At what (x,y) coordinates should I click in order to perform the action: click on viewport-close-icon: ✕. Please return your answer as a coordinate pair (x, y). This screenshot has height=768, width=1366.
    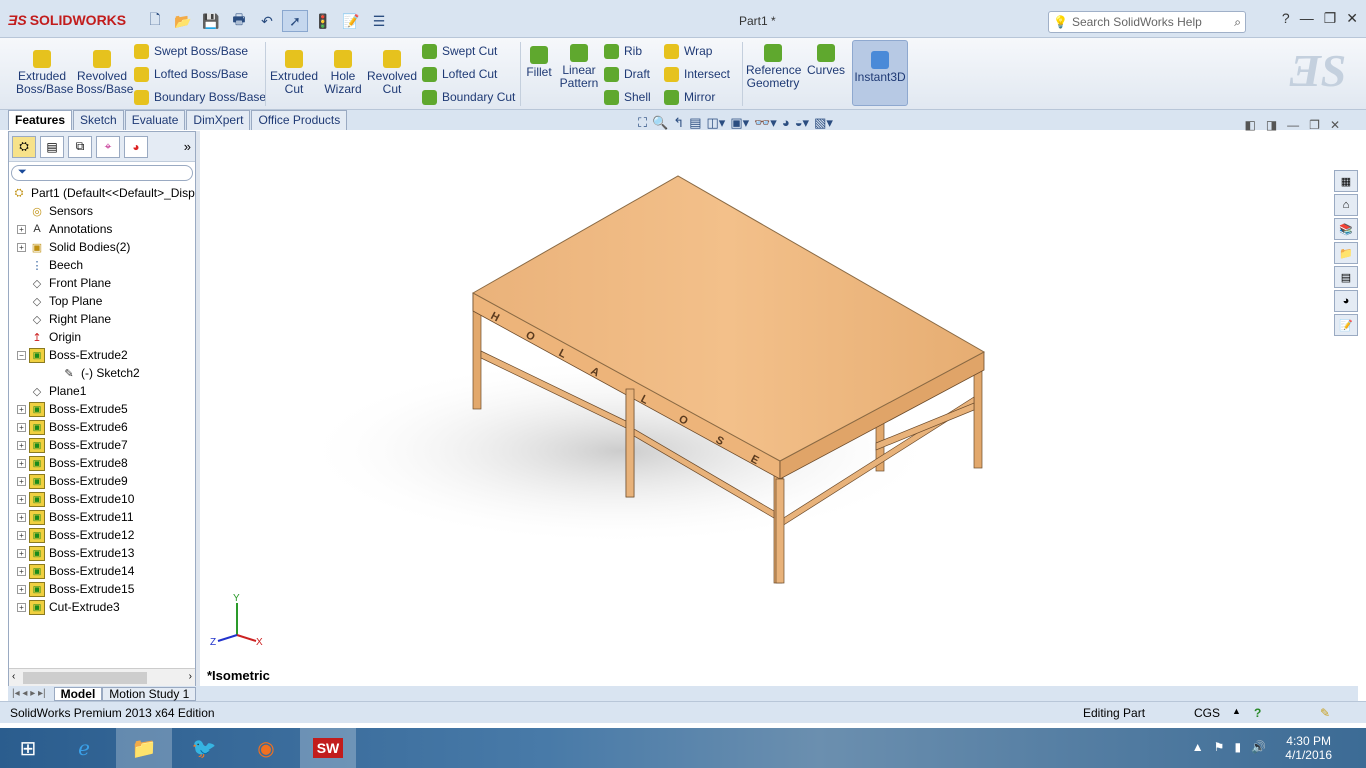
    Looking at the image, I should click on (1335, 125).